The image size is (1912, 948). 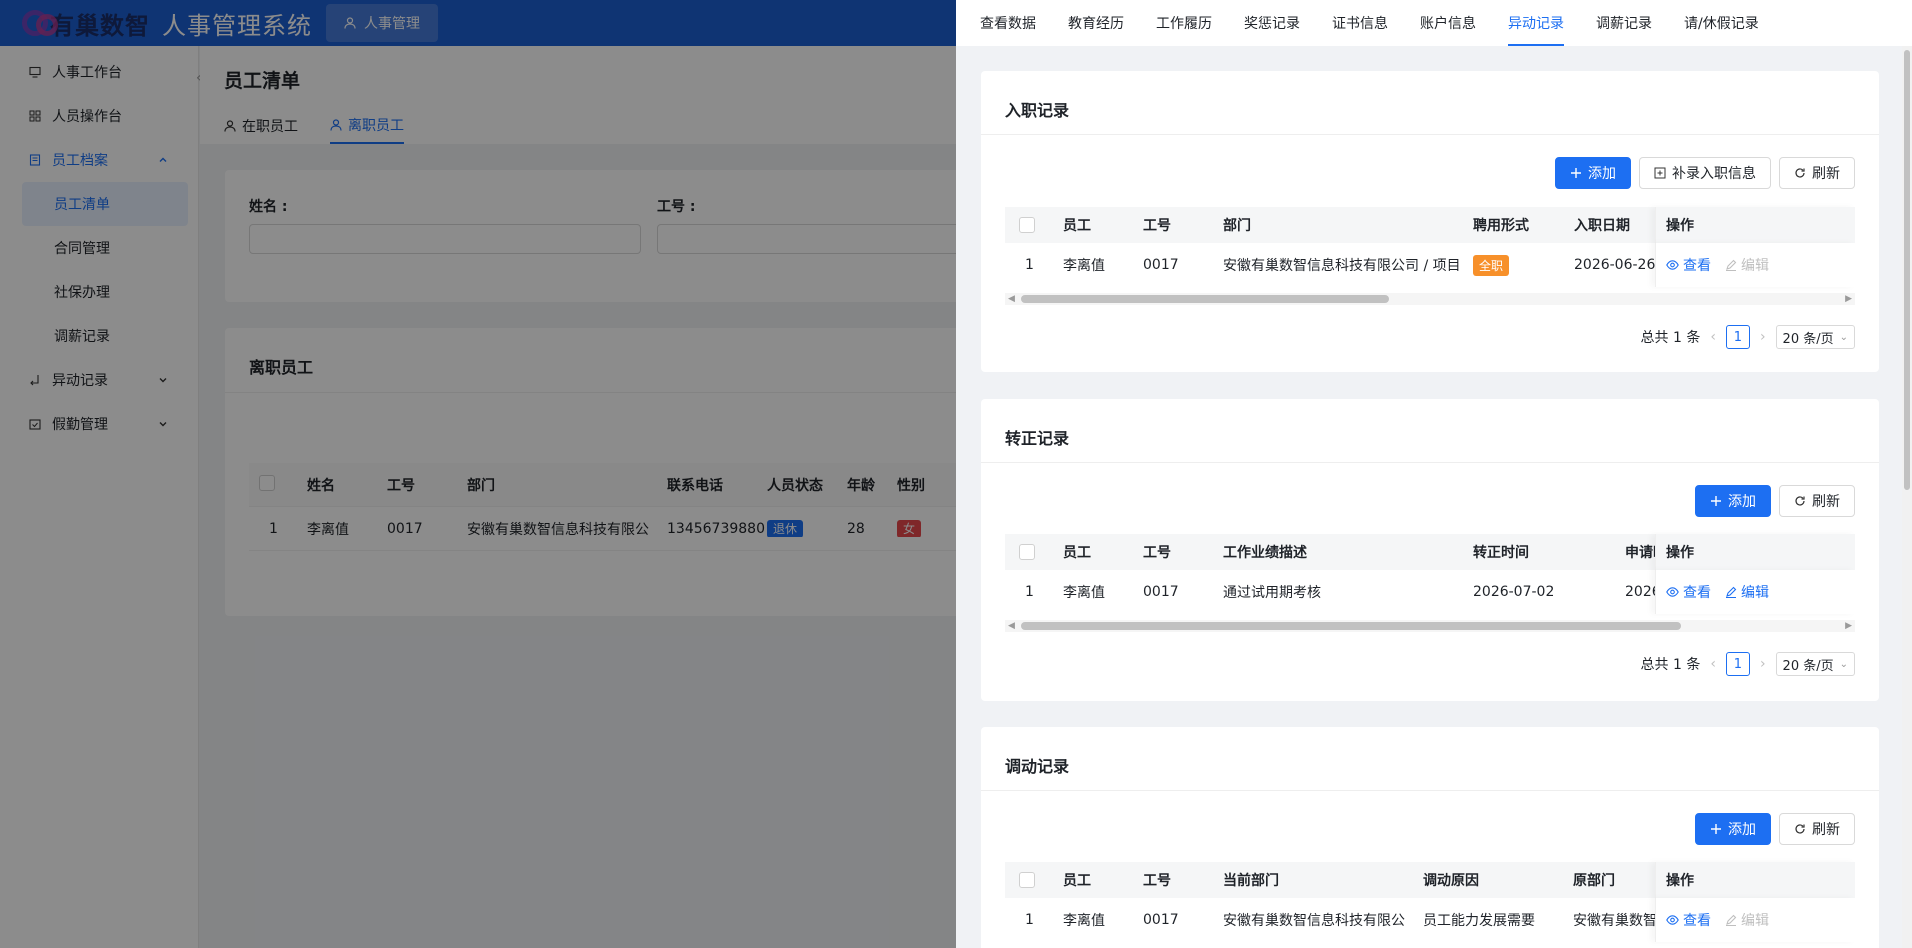 What do you see at coordinates (1272, 23) in the screenshot?
I see `tab-rewards: 奖惩记录` at bounding box center [1272, 23].